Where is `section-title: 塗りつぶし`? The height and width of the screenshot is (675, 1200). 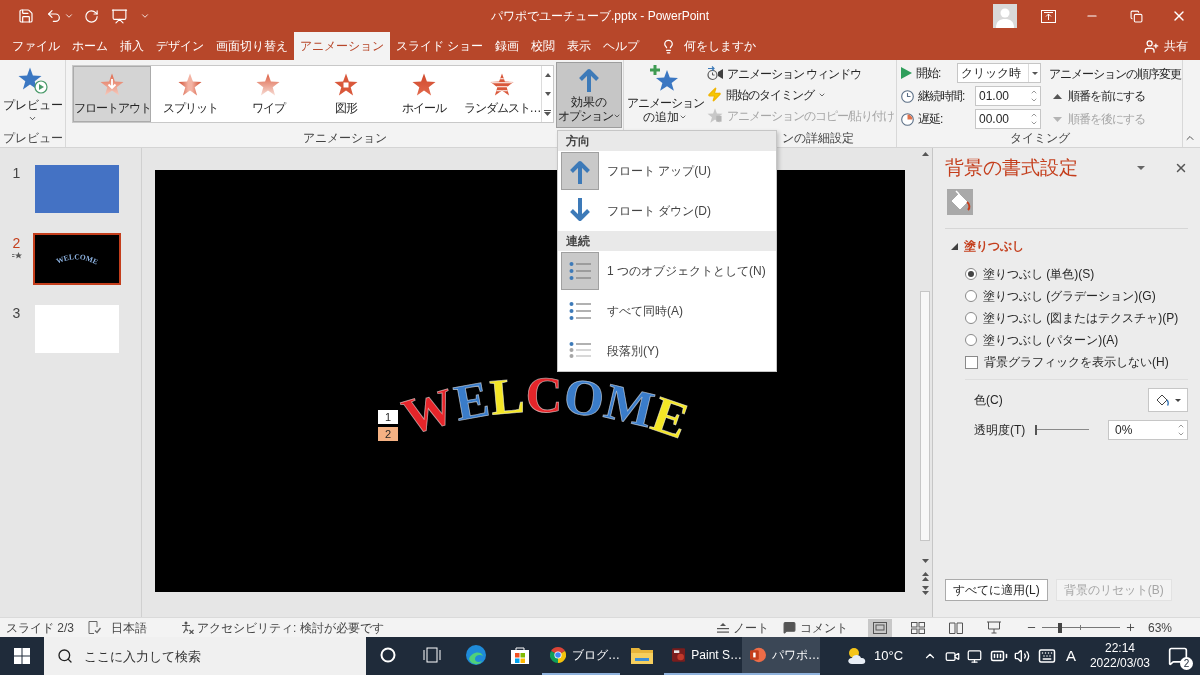 section-title: 塗りつぶし is located at coordinates (994, 246).